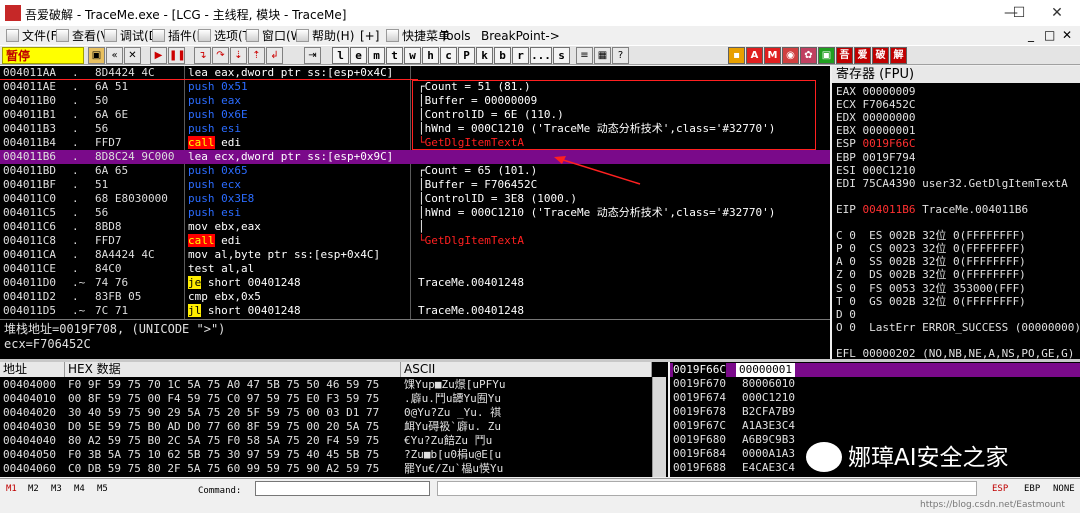  Describe the element at coordinates (875, 426) in the screenshot. I see `stack-row: 0019F67C A1A3E3C4` at that location.